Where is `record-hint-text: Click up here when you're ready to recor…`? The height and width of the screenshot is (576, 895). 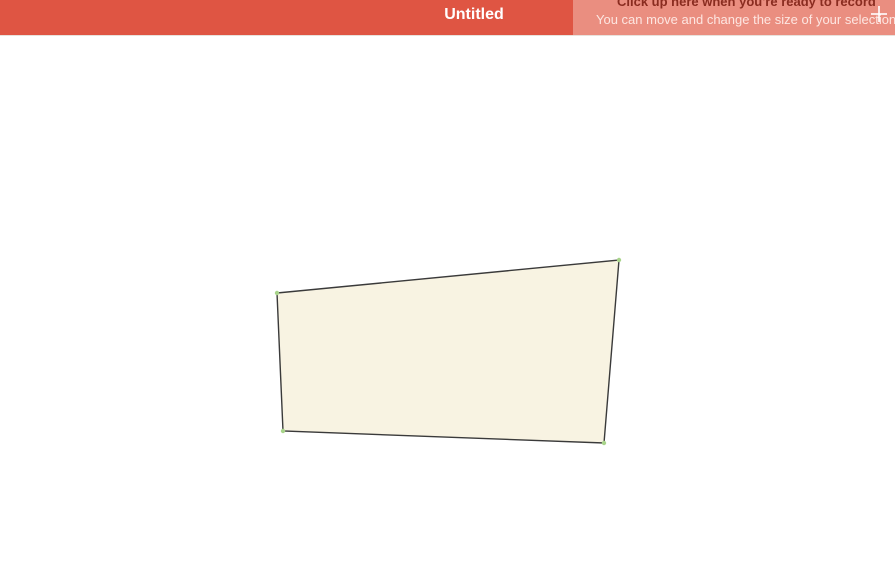
record-hint-text: Click up here when you're ready to recor… is located at coordinates (746, 4).